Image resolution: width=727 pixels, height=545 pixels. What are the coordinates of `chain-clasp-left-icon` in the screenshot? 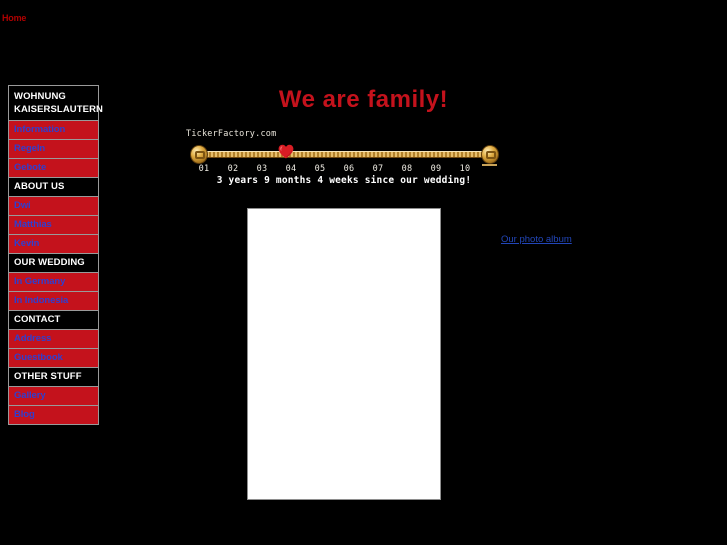 It's located at (199, 154).